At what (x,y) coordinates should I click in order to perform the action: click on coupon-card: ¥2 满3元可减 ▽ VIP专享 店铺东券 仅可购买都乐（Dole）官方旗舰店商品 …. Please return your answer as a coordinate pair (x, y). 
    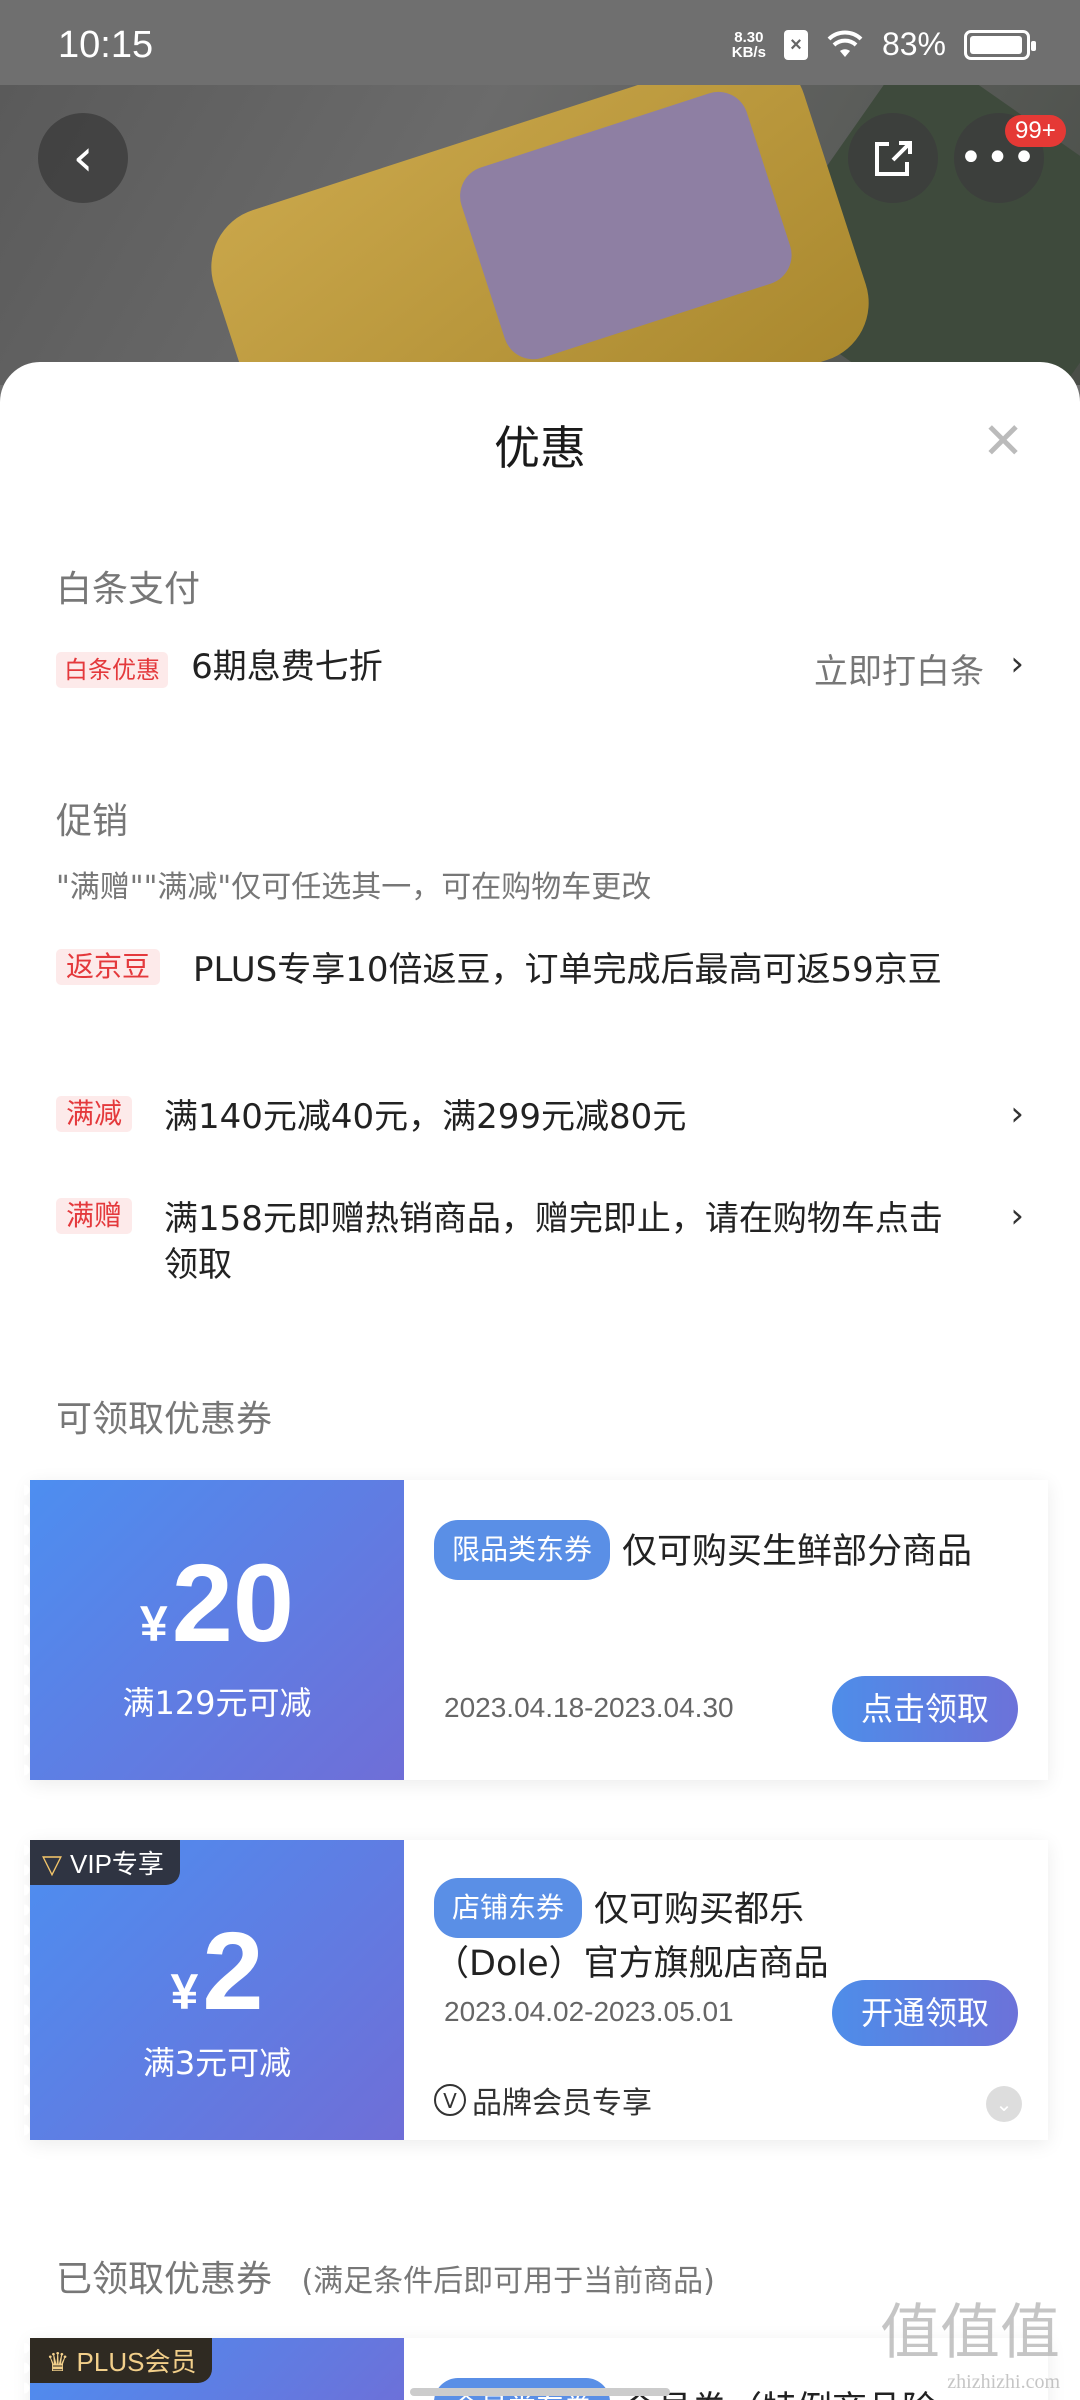
    Looking at the image, I should click on (536, 1990).